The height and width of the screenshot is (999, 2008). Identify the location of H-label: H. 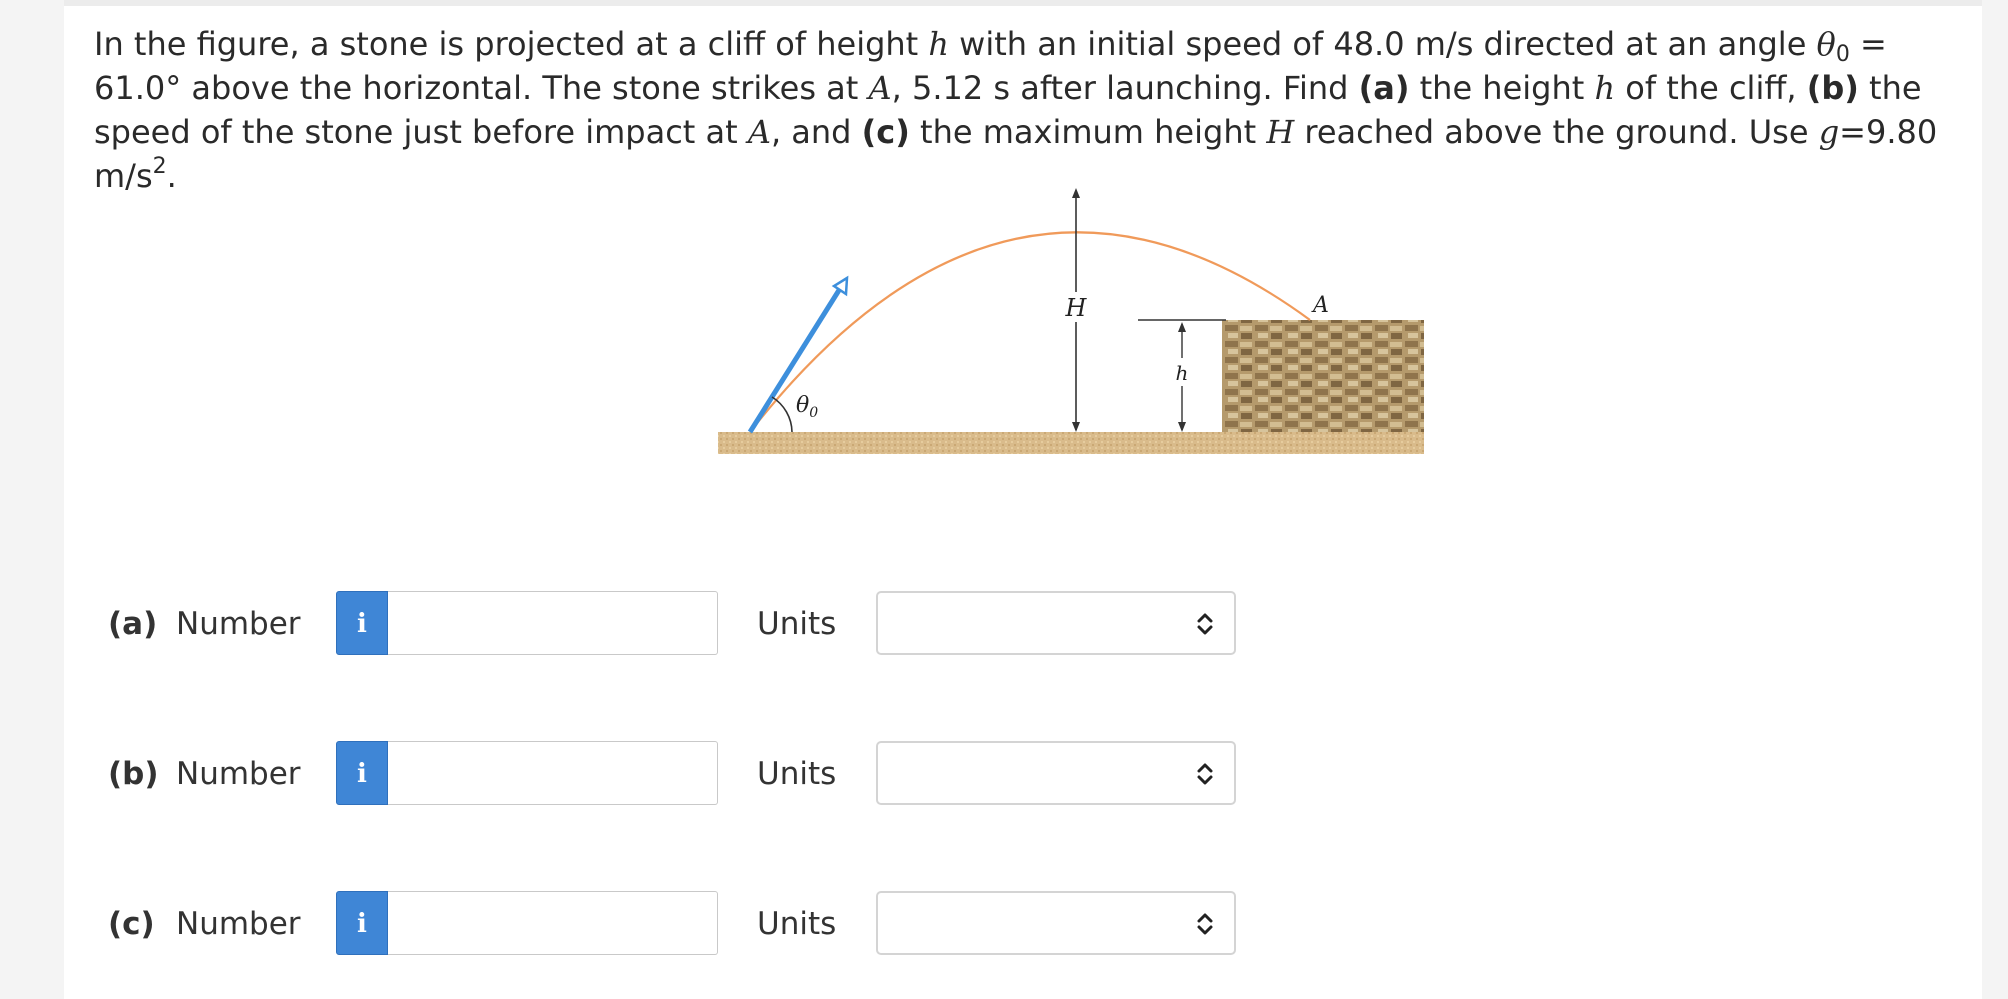
(1076, 308).